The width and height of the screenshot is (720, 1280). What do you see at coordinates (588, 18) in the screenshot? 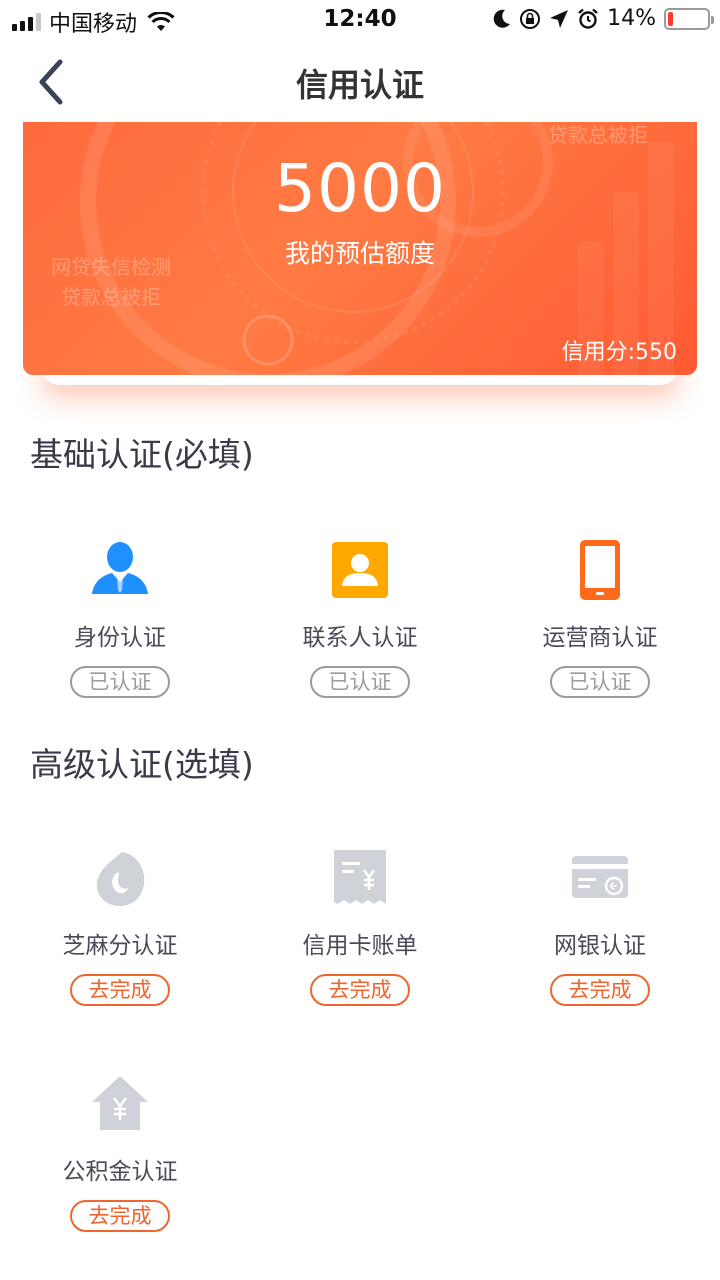
I see `alarm-icon` at bounding box center [588, 18].